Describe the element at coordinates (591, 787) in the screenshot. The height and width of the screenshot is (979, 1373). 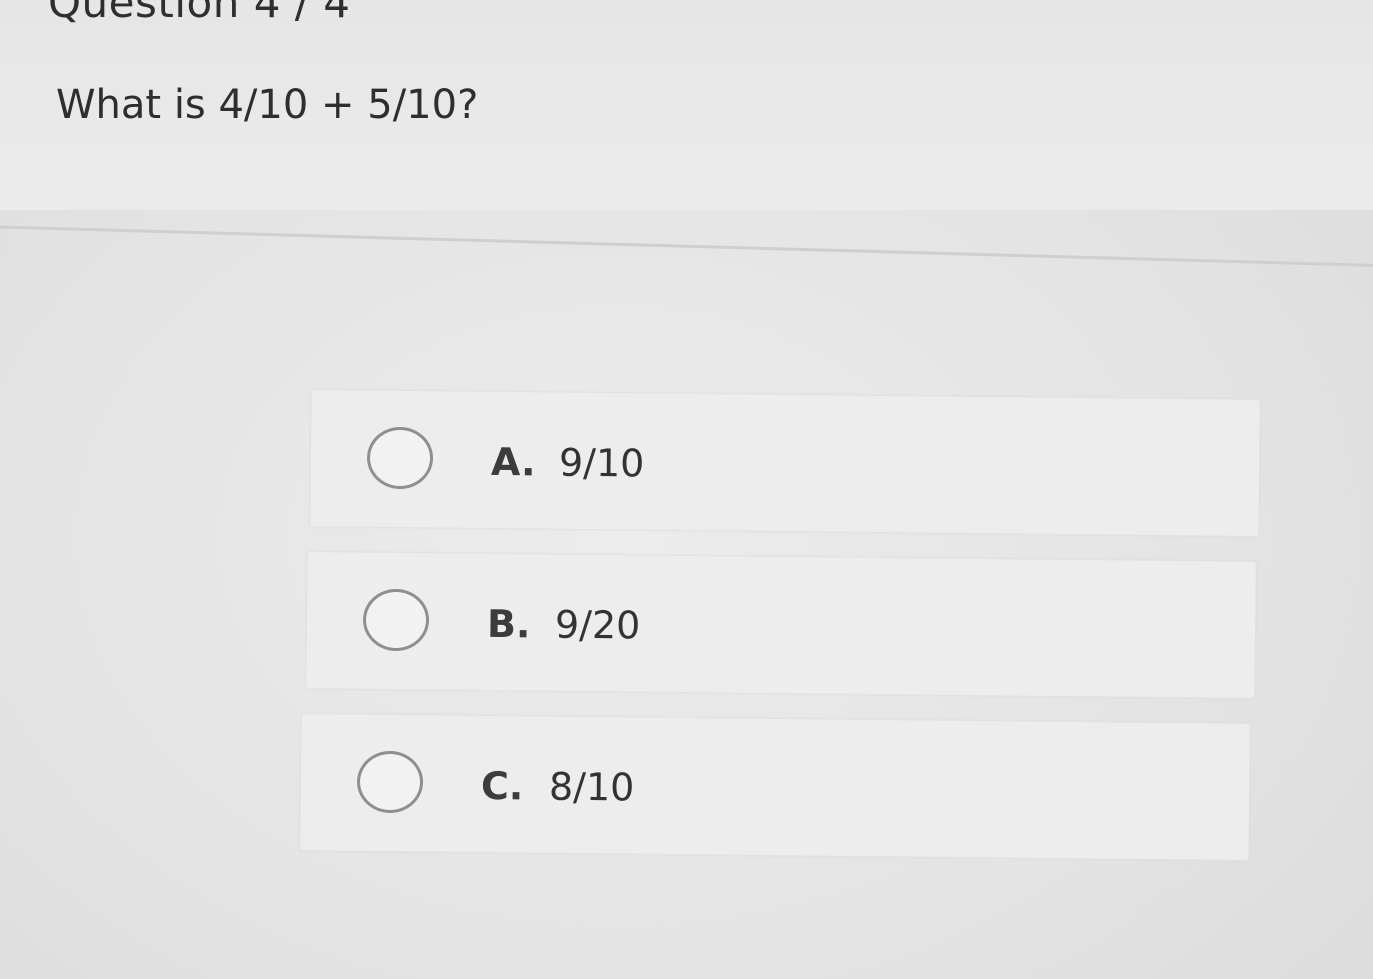
I see `option-c-value: 8/10` at that location.